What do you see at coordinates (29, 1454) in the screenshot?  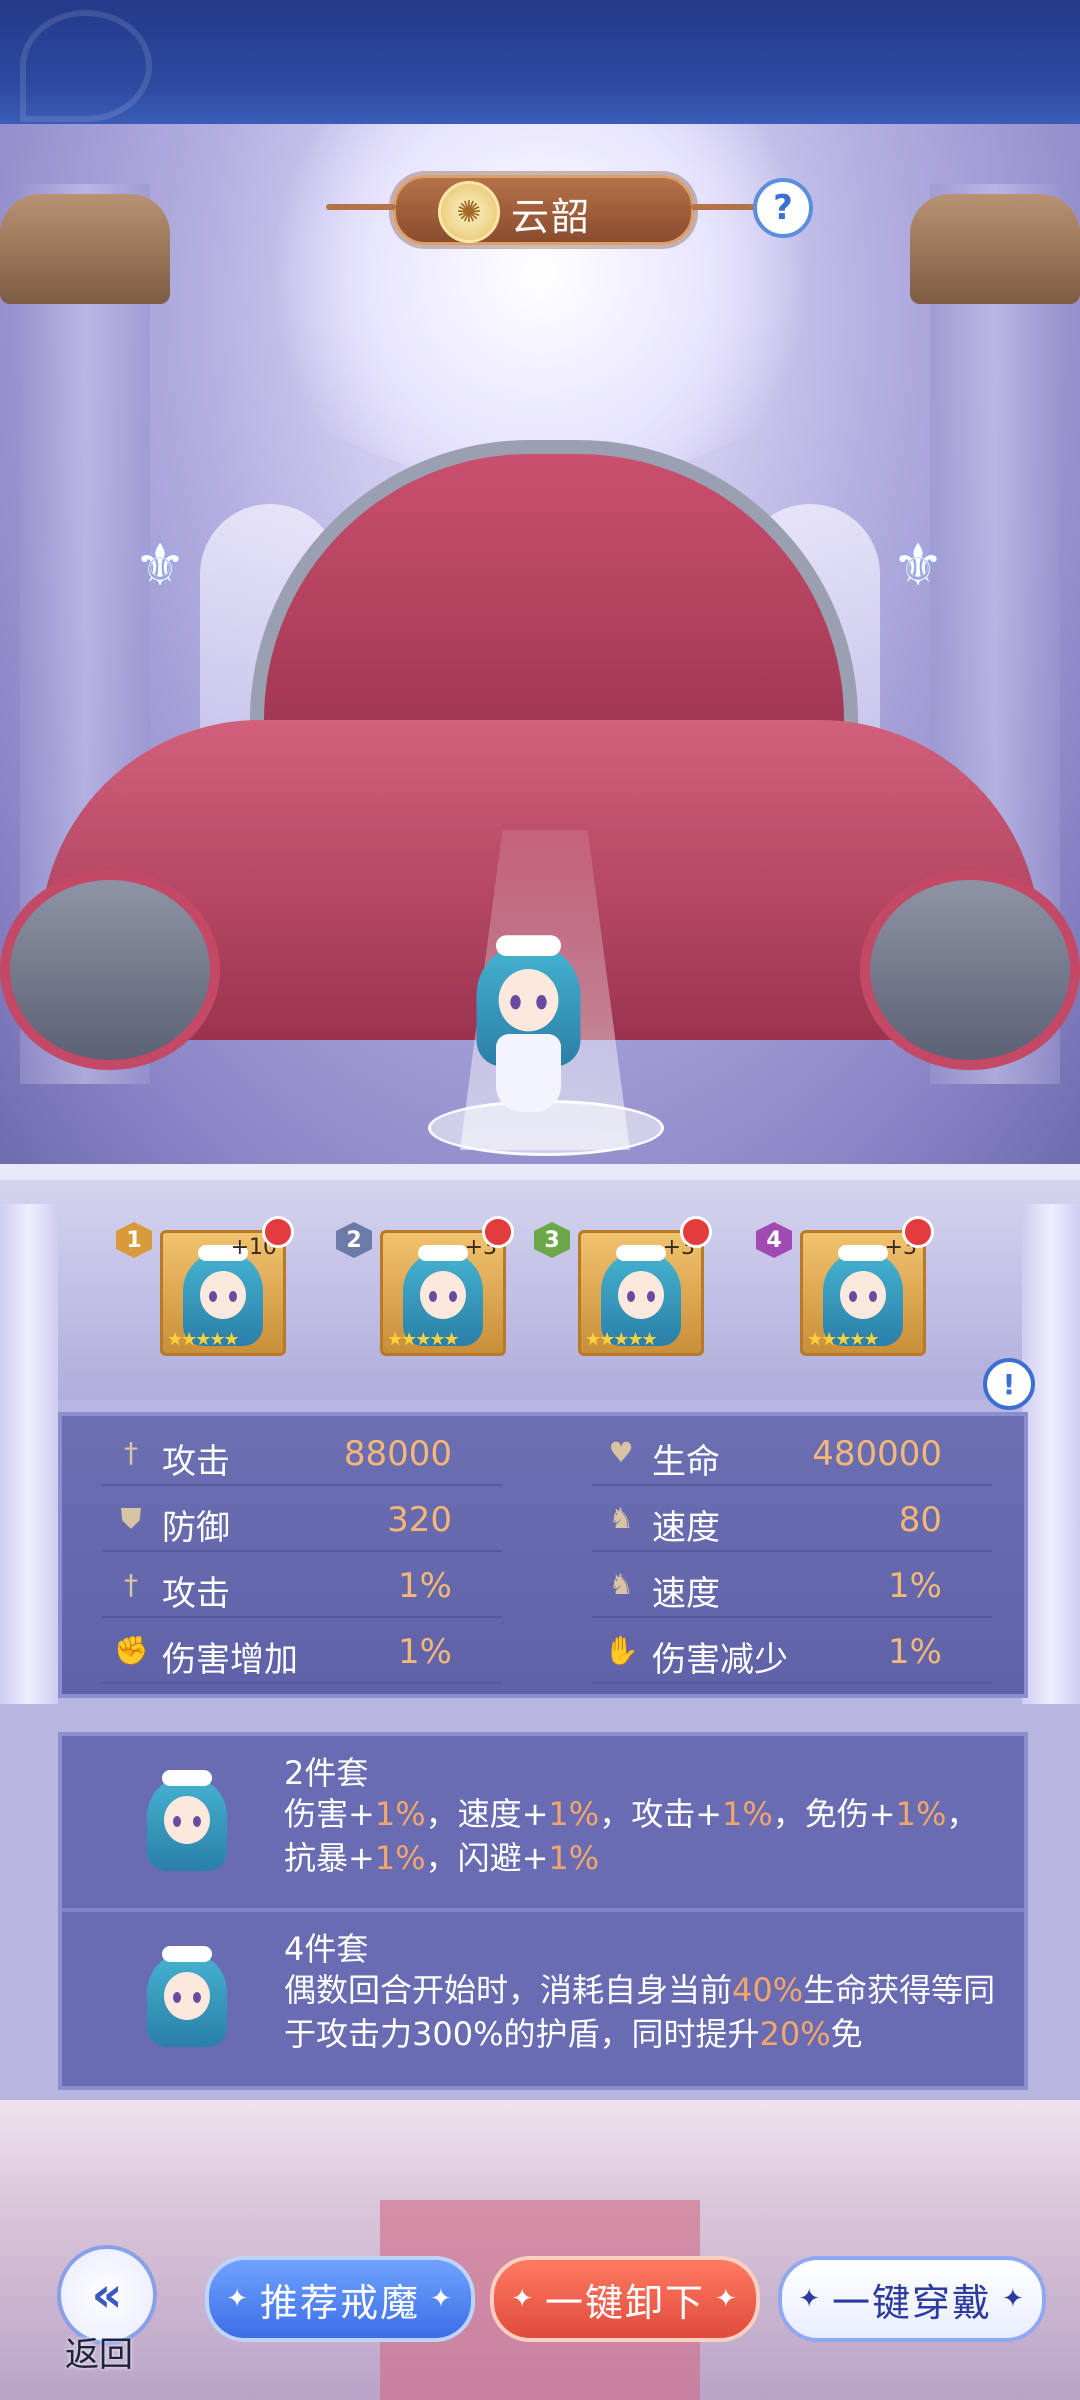 I see `shelf-post-left` at bounding box center [29, 1454].